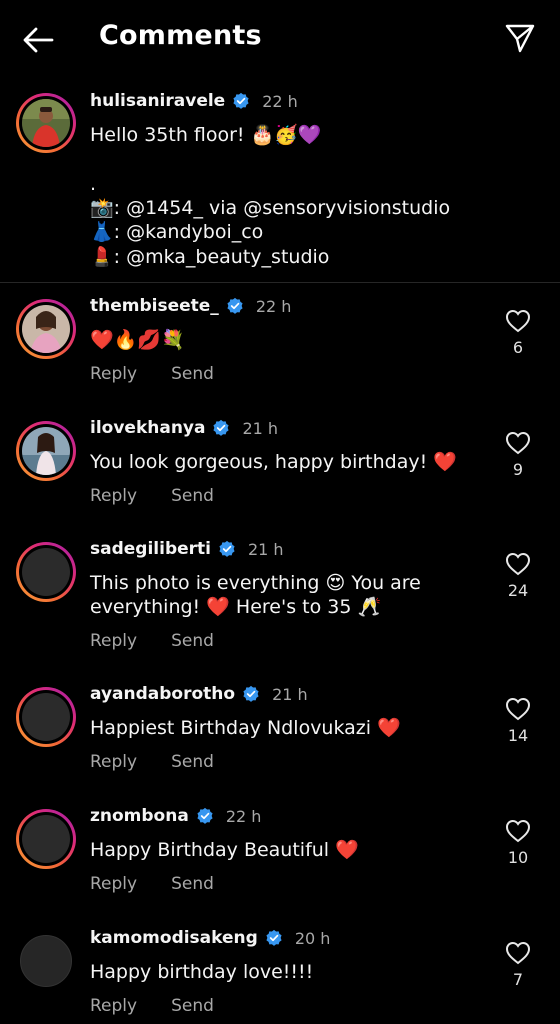 The width and height of the screenshot is (560, 1024). I want to click on comment-item: thembiseete_ 22 h ❤️🔥💋💐 Reply Send 6, so click(280, 346).